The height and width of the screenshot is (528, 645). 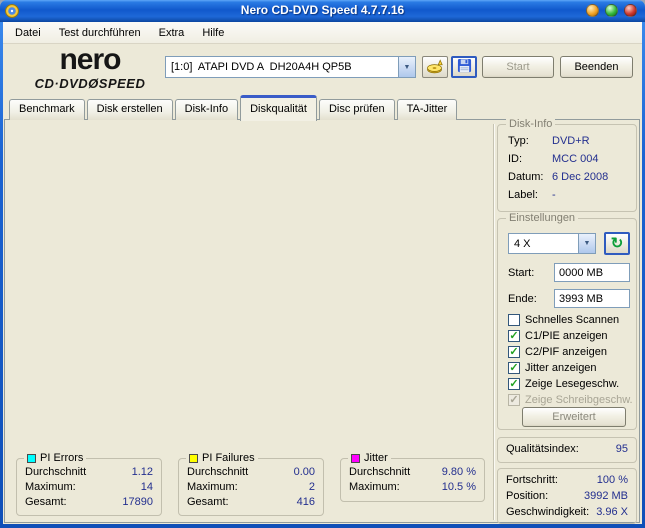 I want to click on nero-logo-subtitle: CD·DVDØSPEED, so click(x=90, y=83).